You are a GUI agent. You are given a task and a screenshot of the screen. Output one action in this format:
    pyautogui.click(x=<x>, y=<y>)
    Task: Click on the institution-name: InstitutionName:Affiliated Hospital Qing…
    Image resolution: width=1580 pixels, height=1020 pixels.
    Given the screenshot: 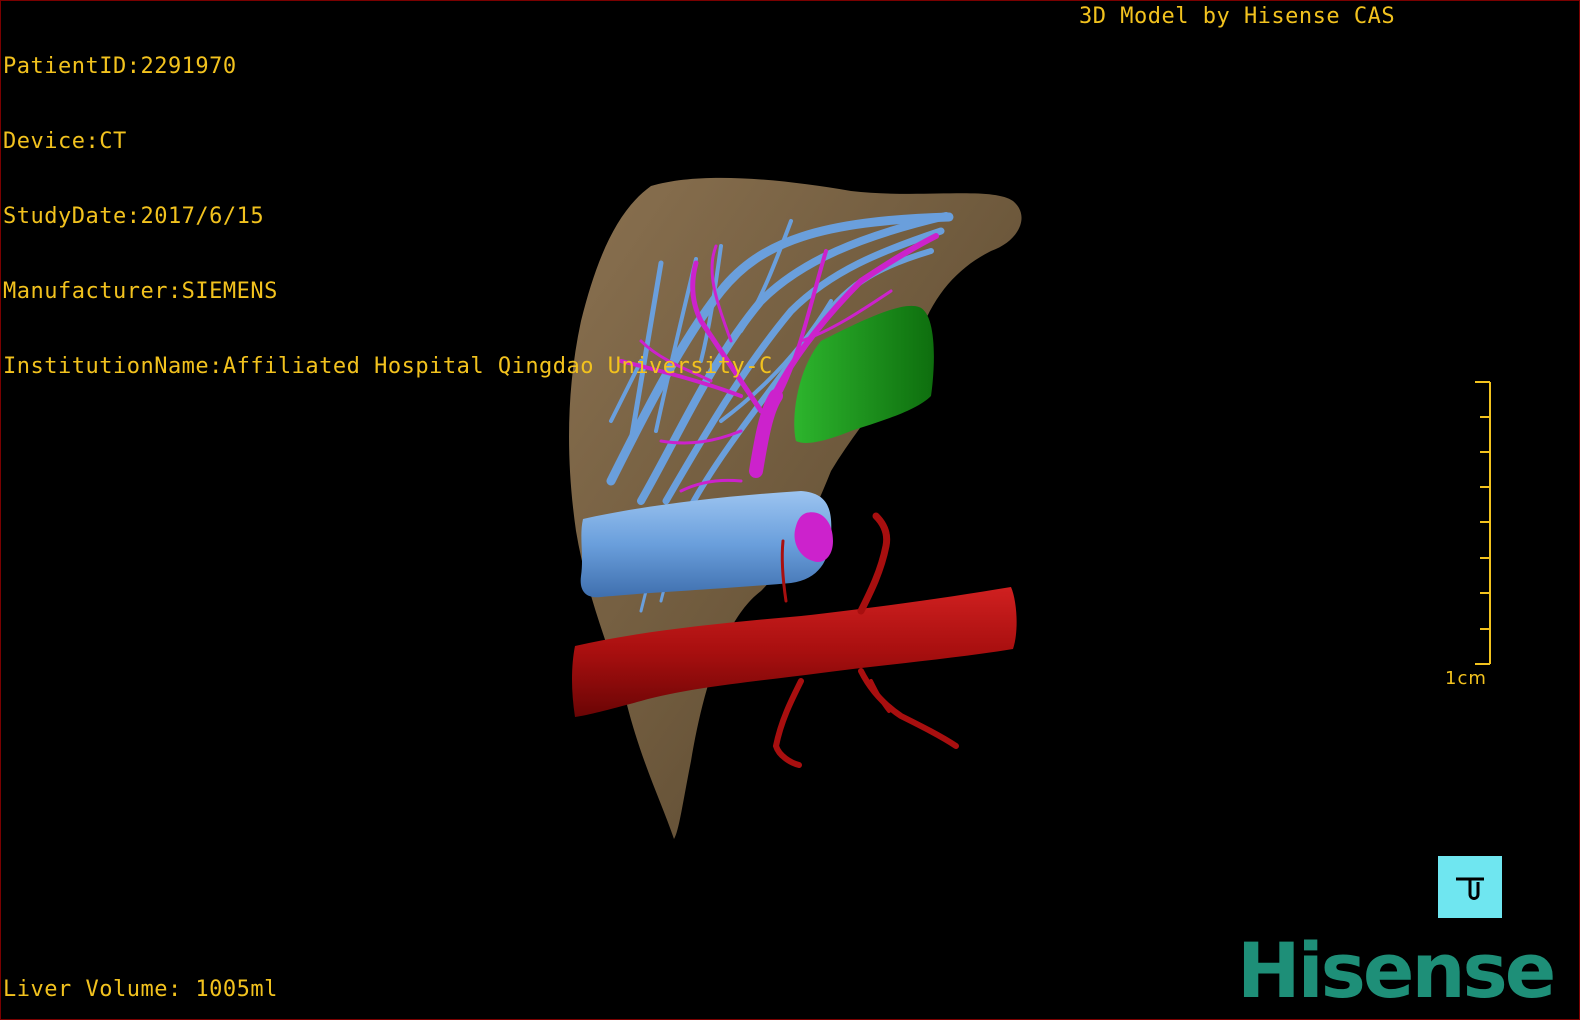 What is the action you would take?
    pyautogui.click(x=388, y=366)
    